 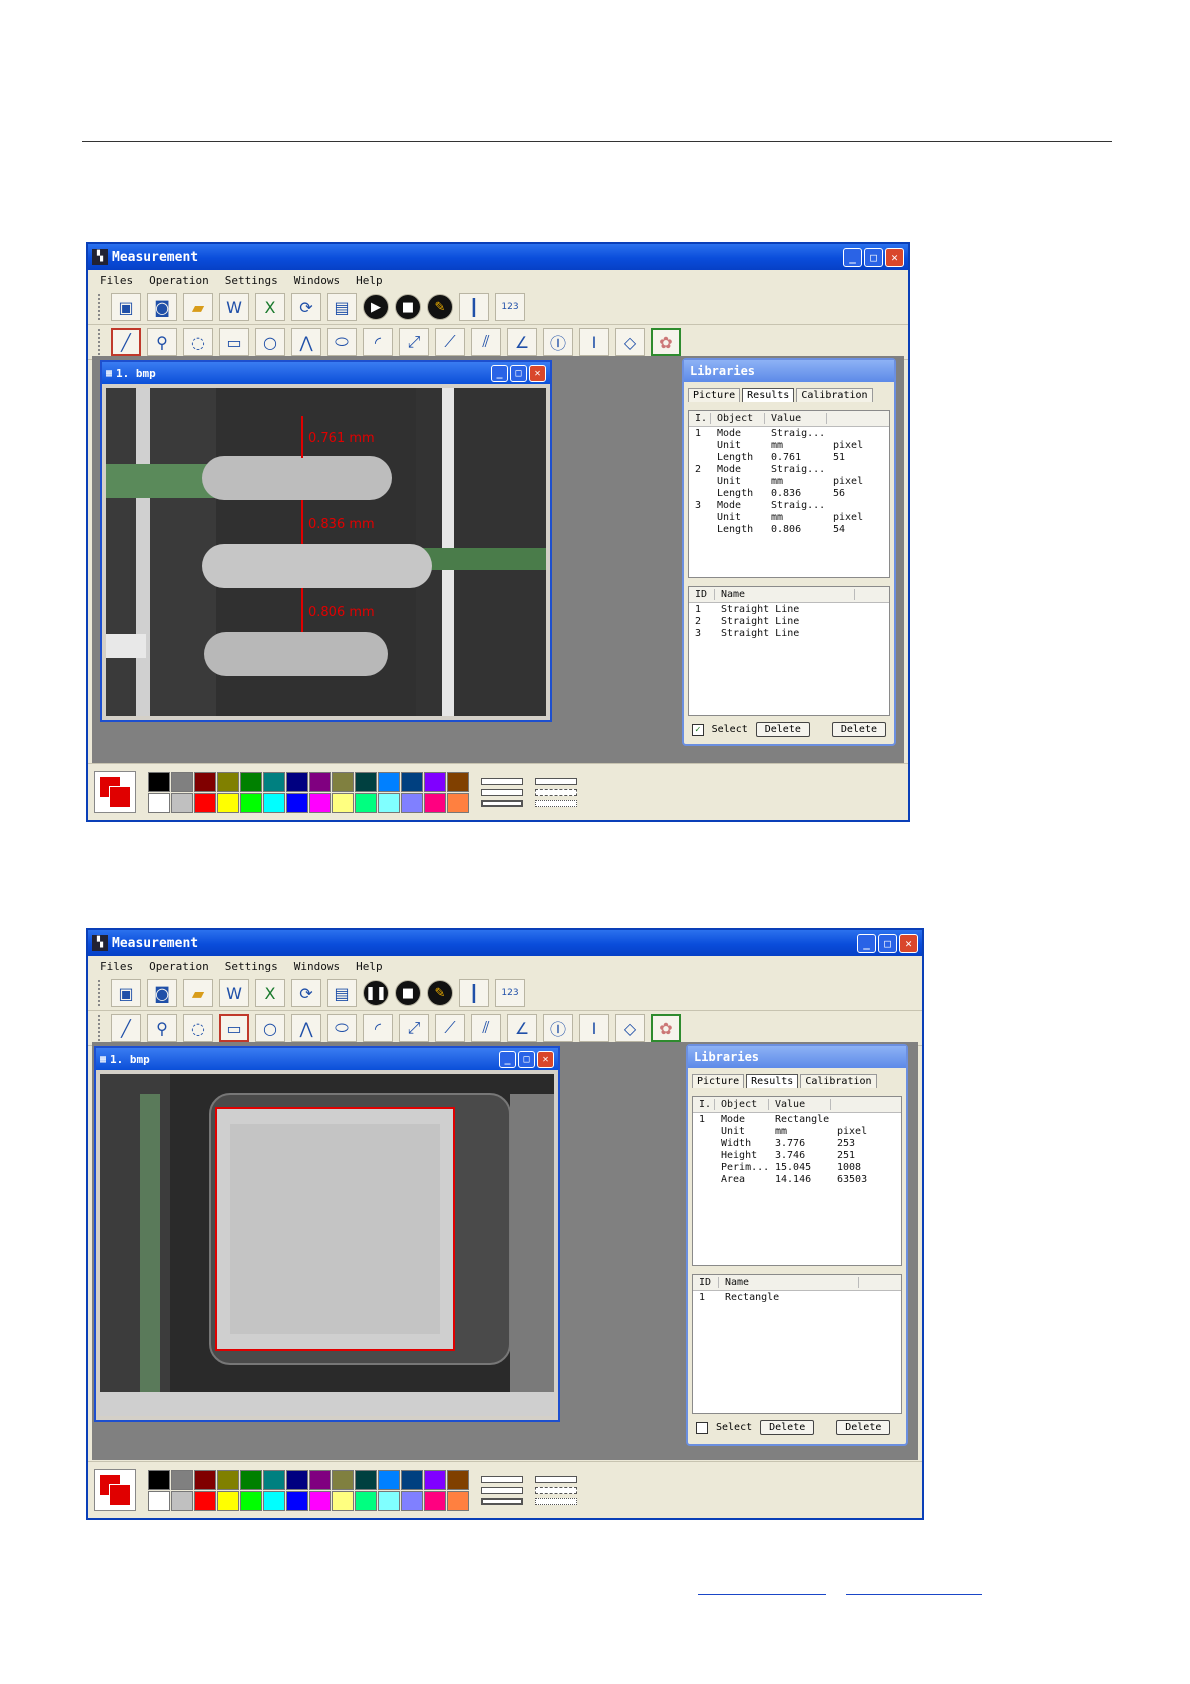 I want to click on col-object: Object, so click(x=742, y=1104).